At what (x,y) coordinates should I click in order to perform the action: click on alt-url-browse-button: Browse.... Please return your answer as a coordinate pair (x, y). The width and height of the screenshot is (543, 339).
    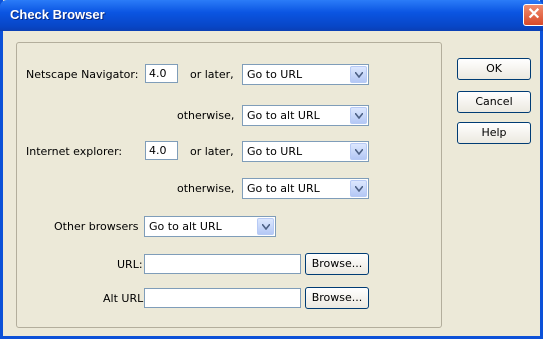
    Looking at the image, I should click on (337, 298).